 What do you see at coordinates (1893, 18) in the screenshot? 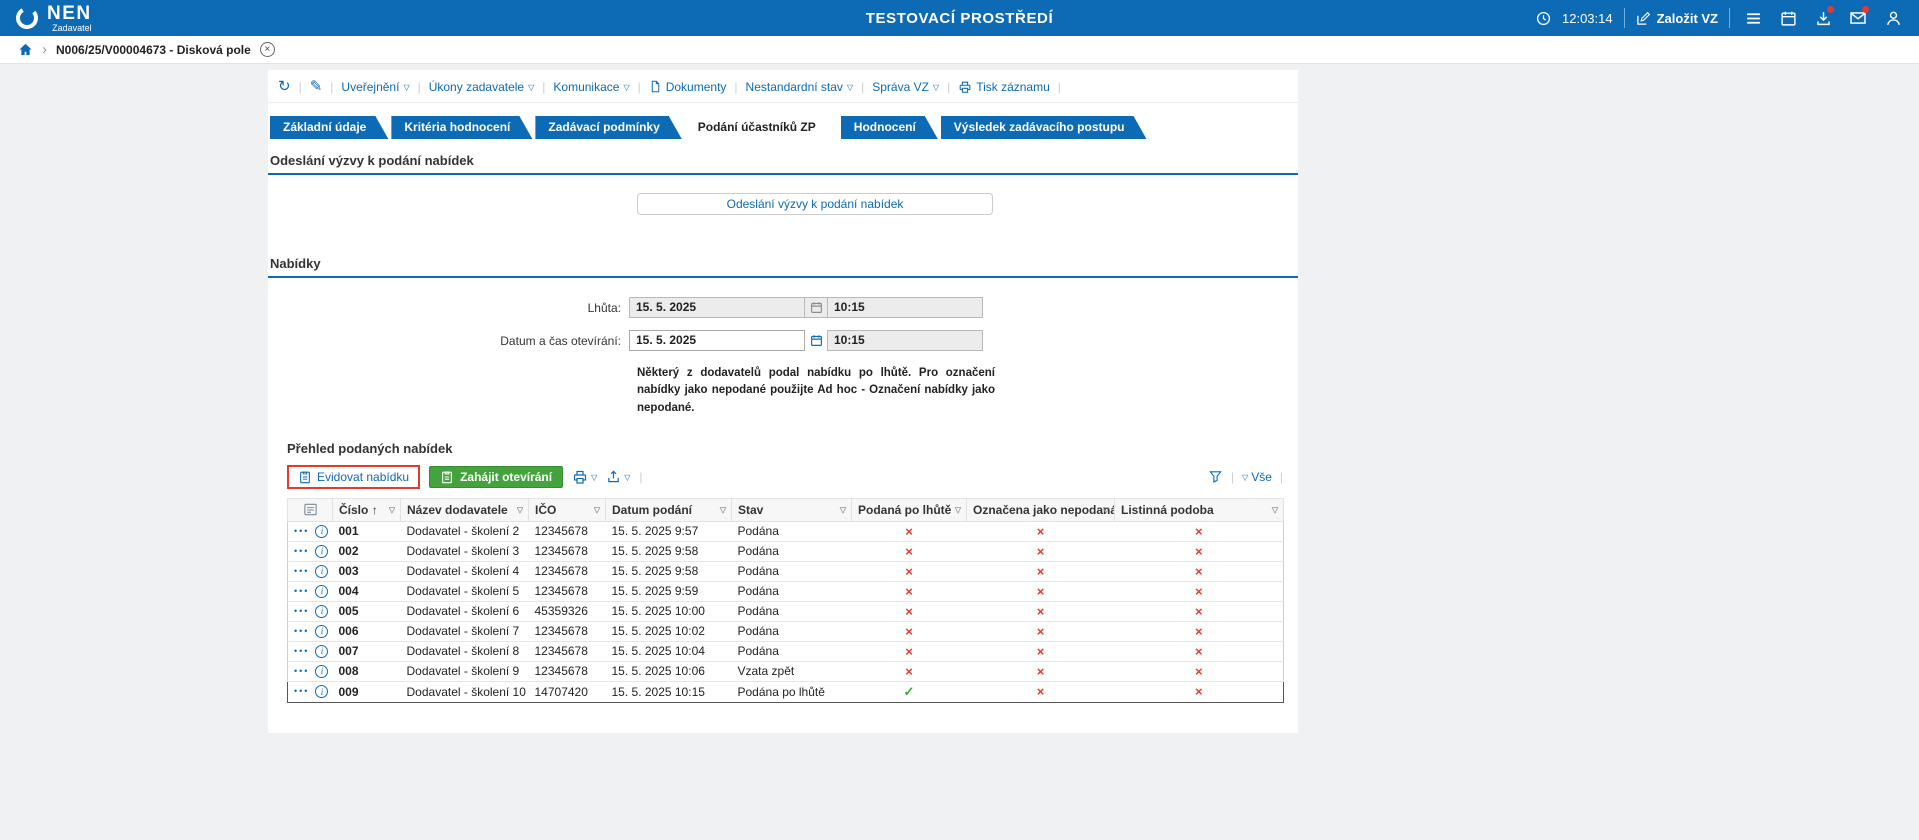
I see `user-icon` at bounding box center [1893, 18].